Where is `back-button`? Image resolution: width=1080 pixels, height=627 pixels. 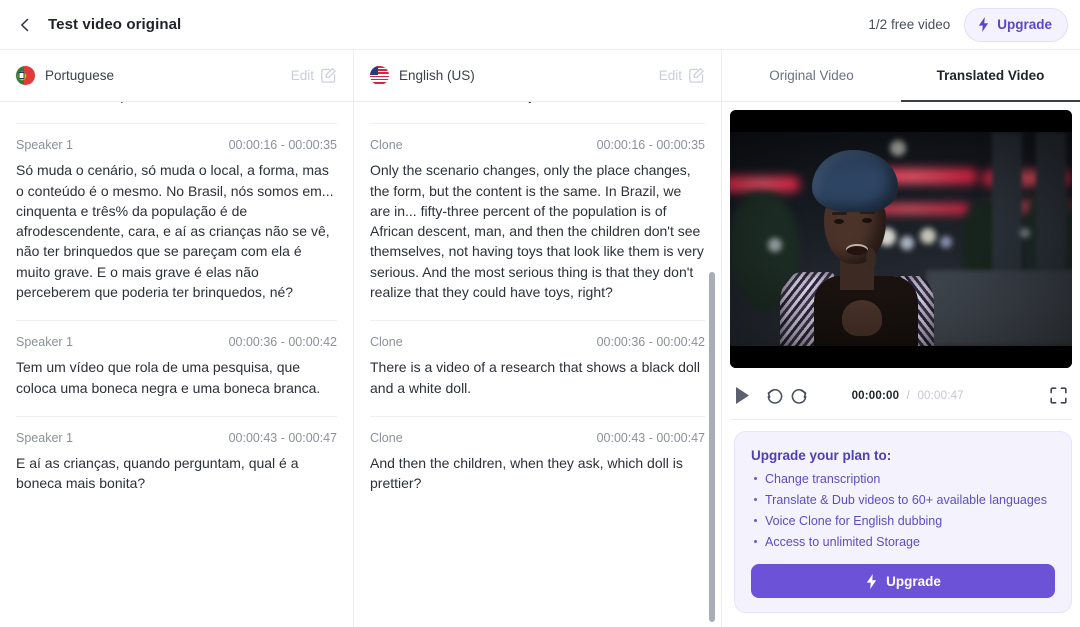 back-button is located at coordinates (25, 25).